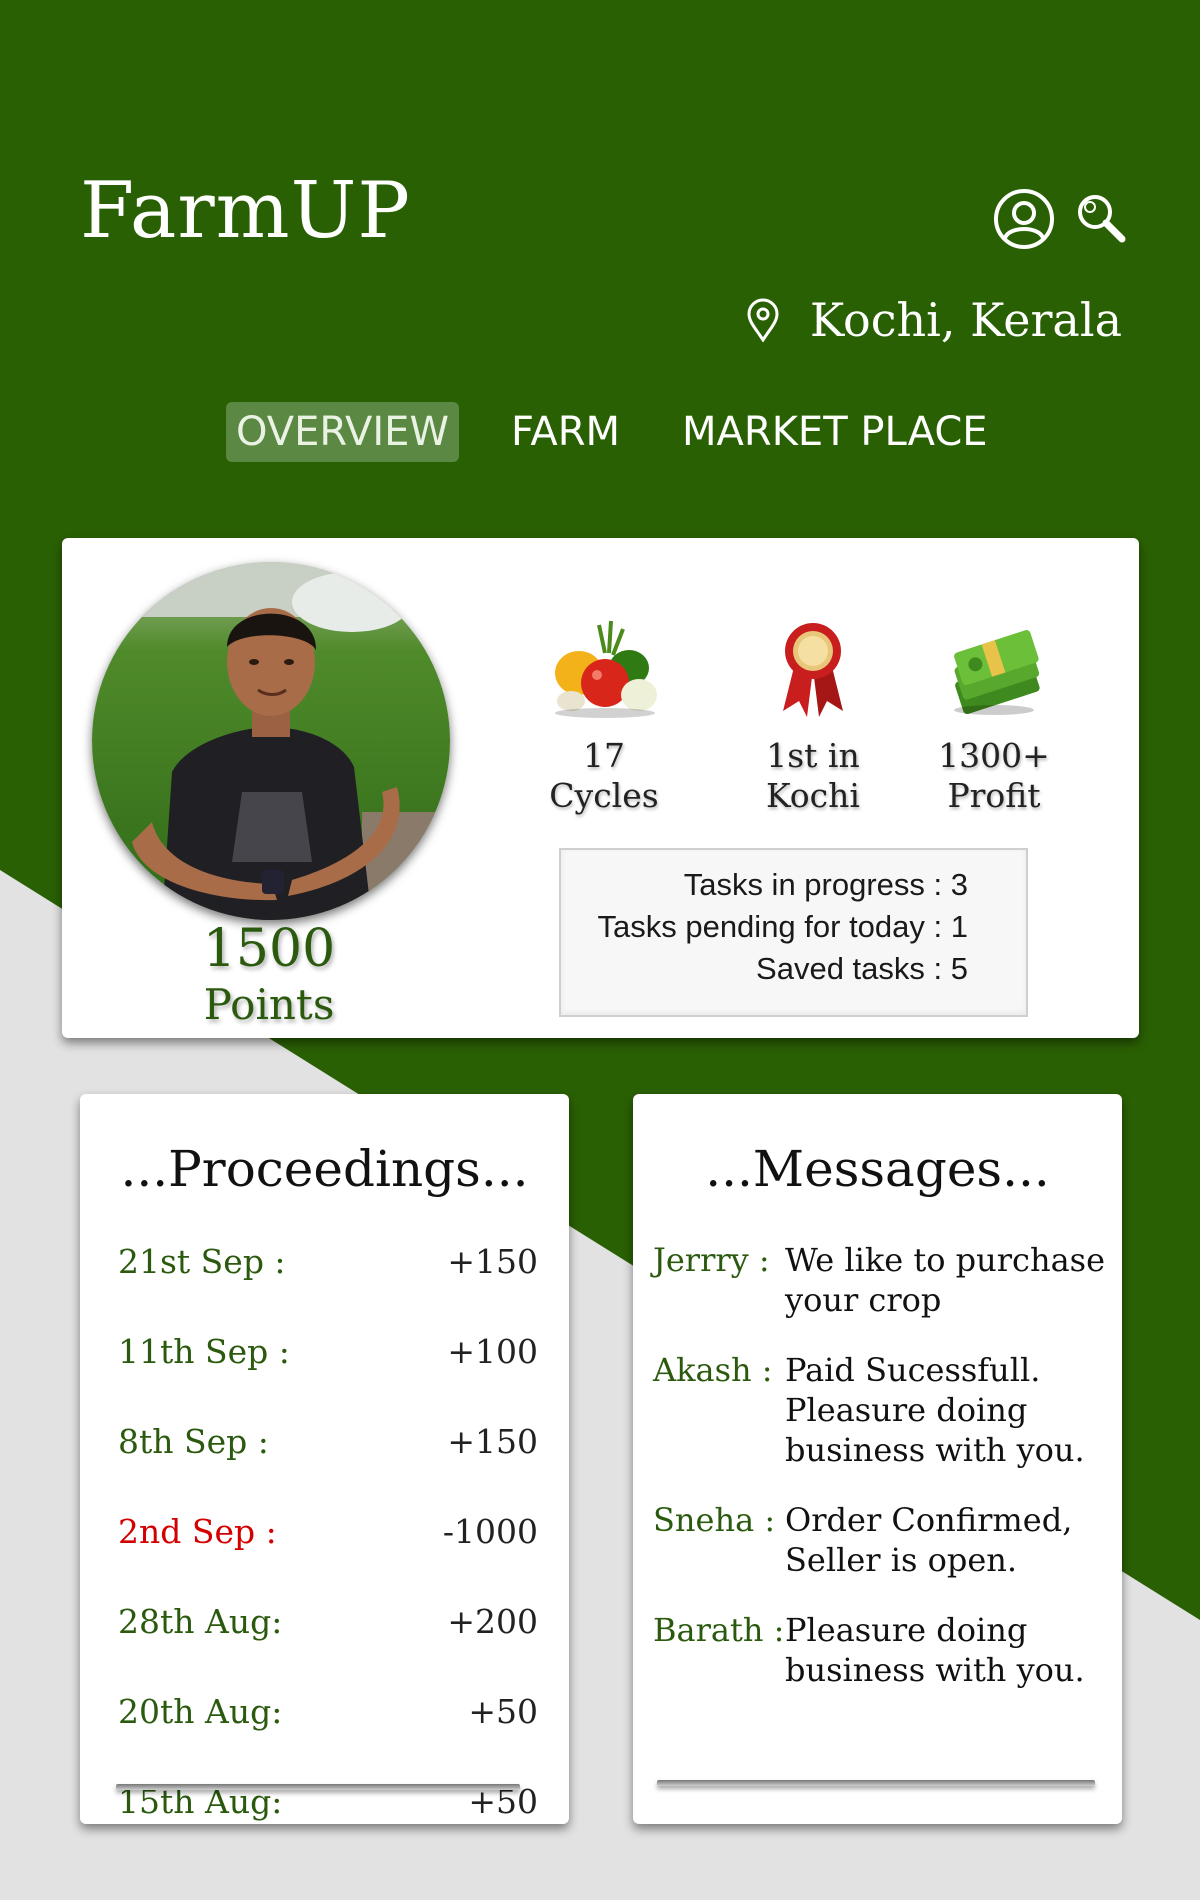 Image resolution: width=1200 pixels, height=1900 pixels. Describe the element at coordinates (633, 432) in the screenshot. I see `main-tabs: OVERVIEW FARM MARKET PLACE` at that location.